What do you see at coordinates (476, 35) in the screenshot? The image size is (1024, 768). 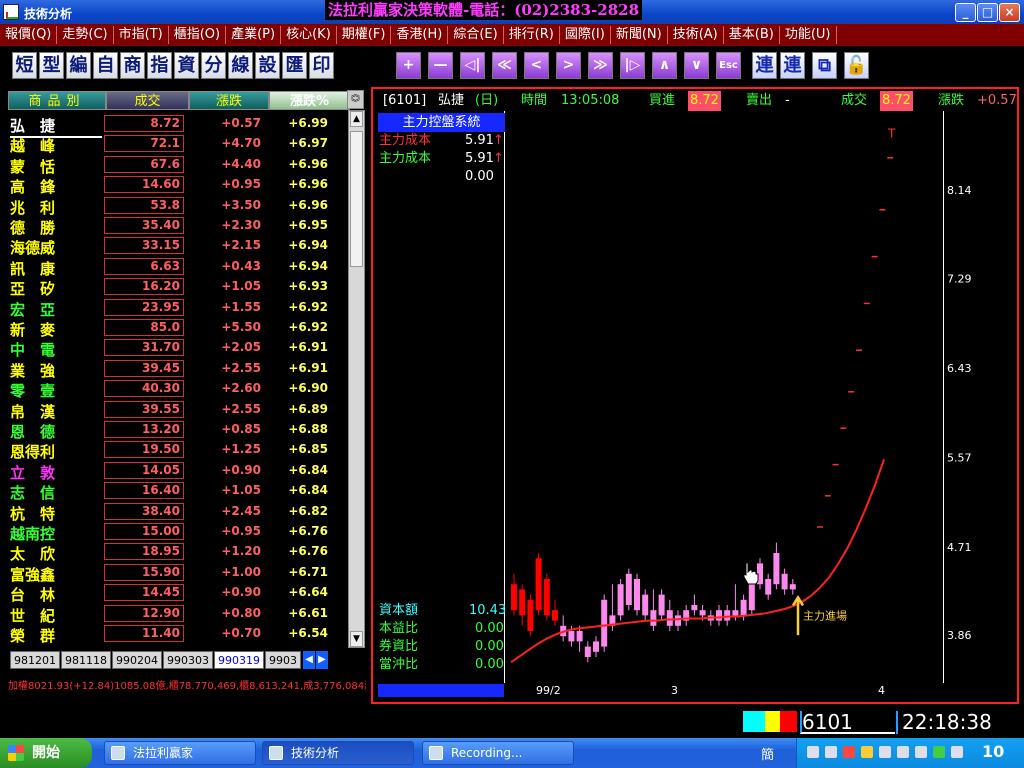 I see `menu-item: 綜合(E)` at bounding box center [476, 35].